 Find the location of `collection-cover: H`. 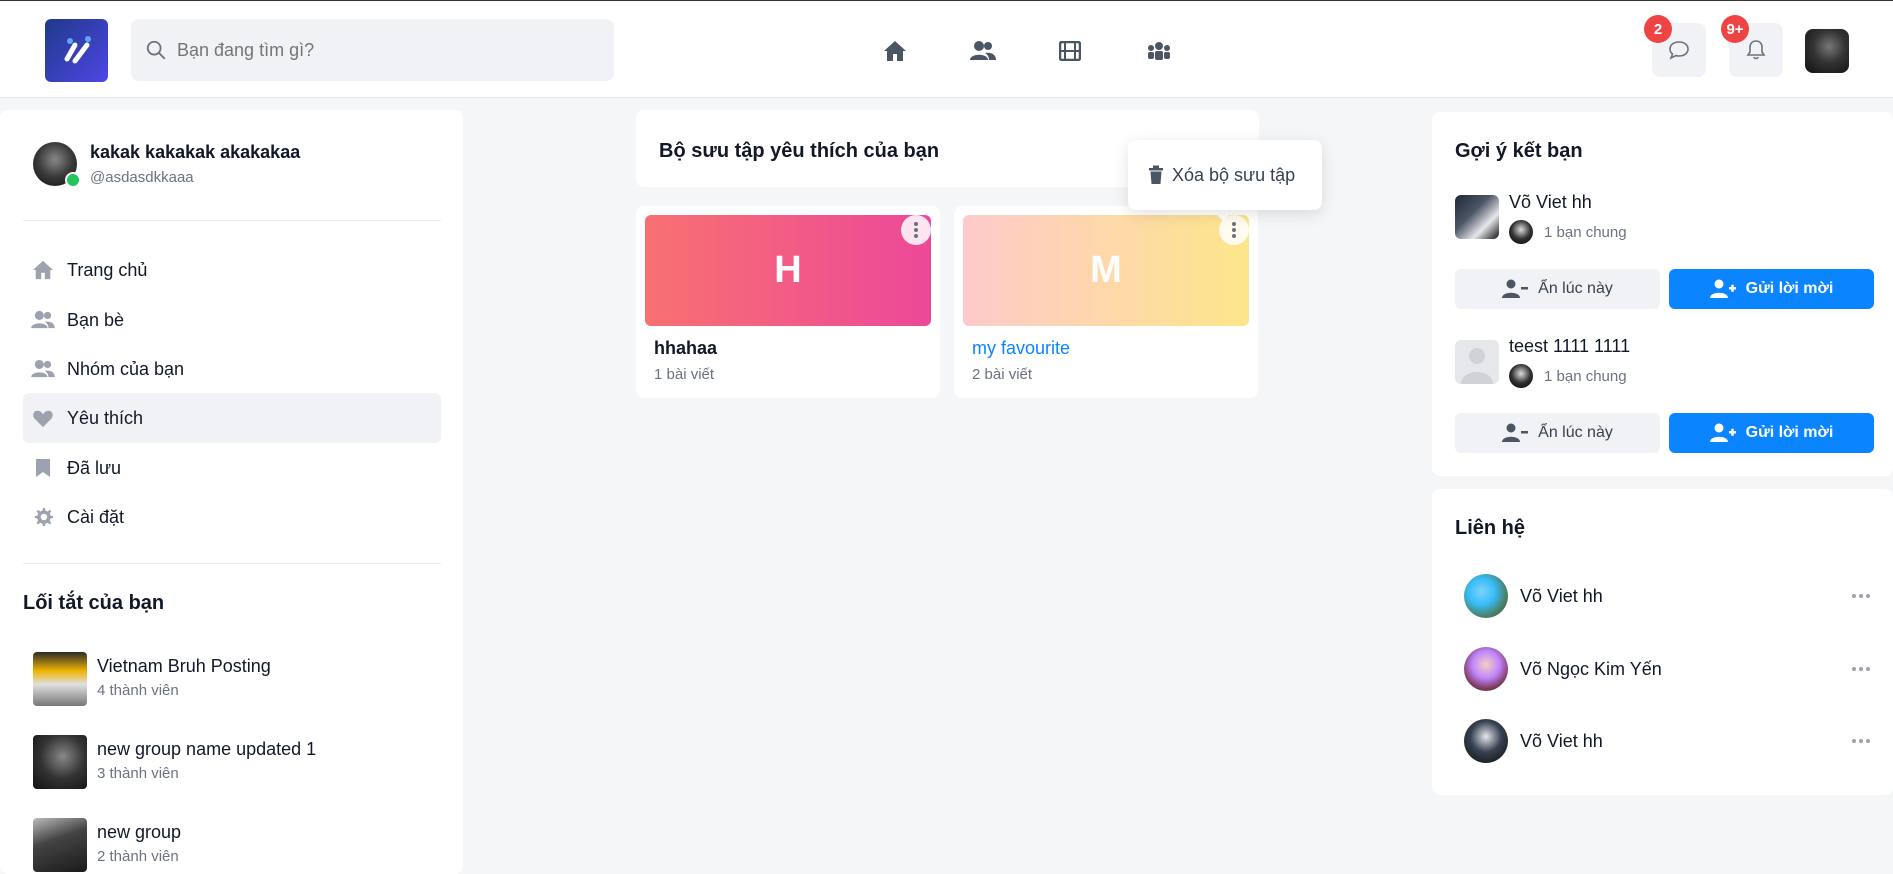

collection-cover: H is located at coordinates (788, 270).